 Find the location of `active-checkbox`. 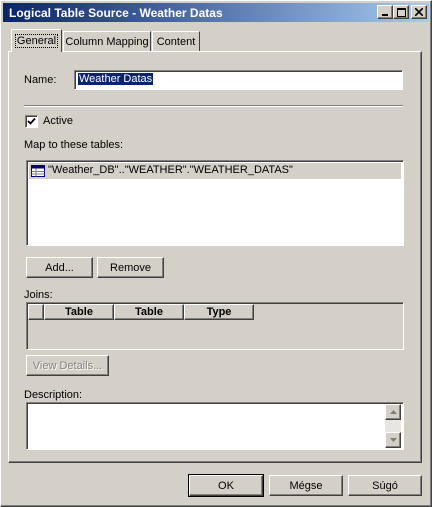

active-checkbox is located at coordinates (31, 121).